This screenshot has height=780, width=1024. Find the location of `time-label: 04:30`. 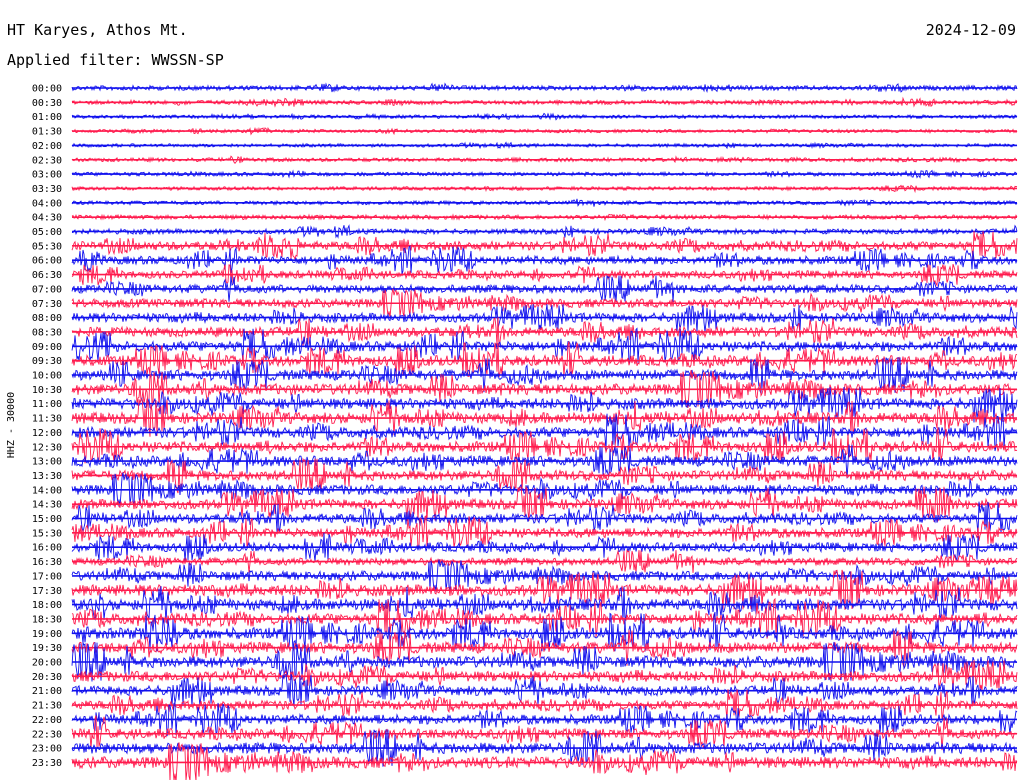

time-label: 04:30 is located at coordinates (47, 218).